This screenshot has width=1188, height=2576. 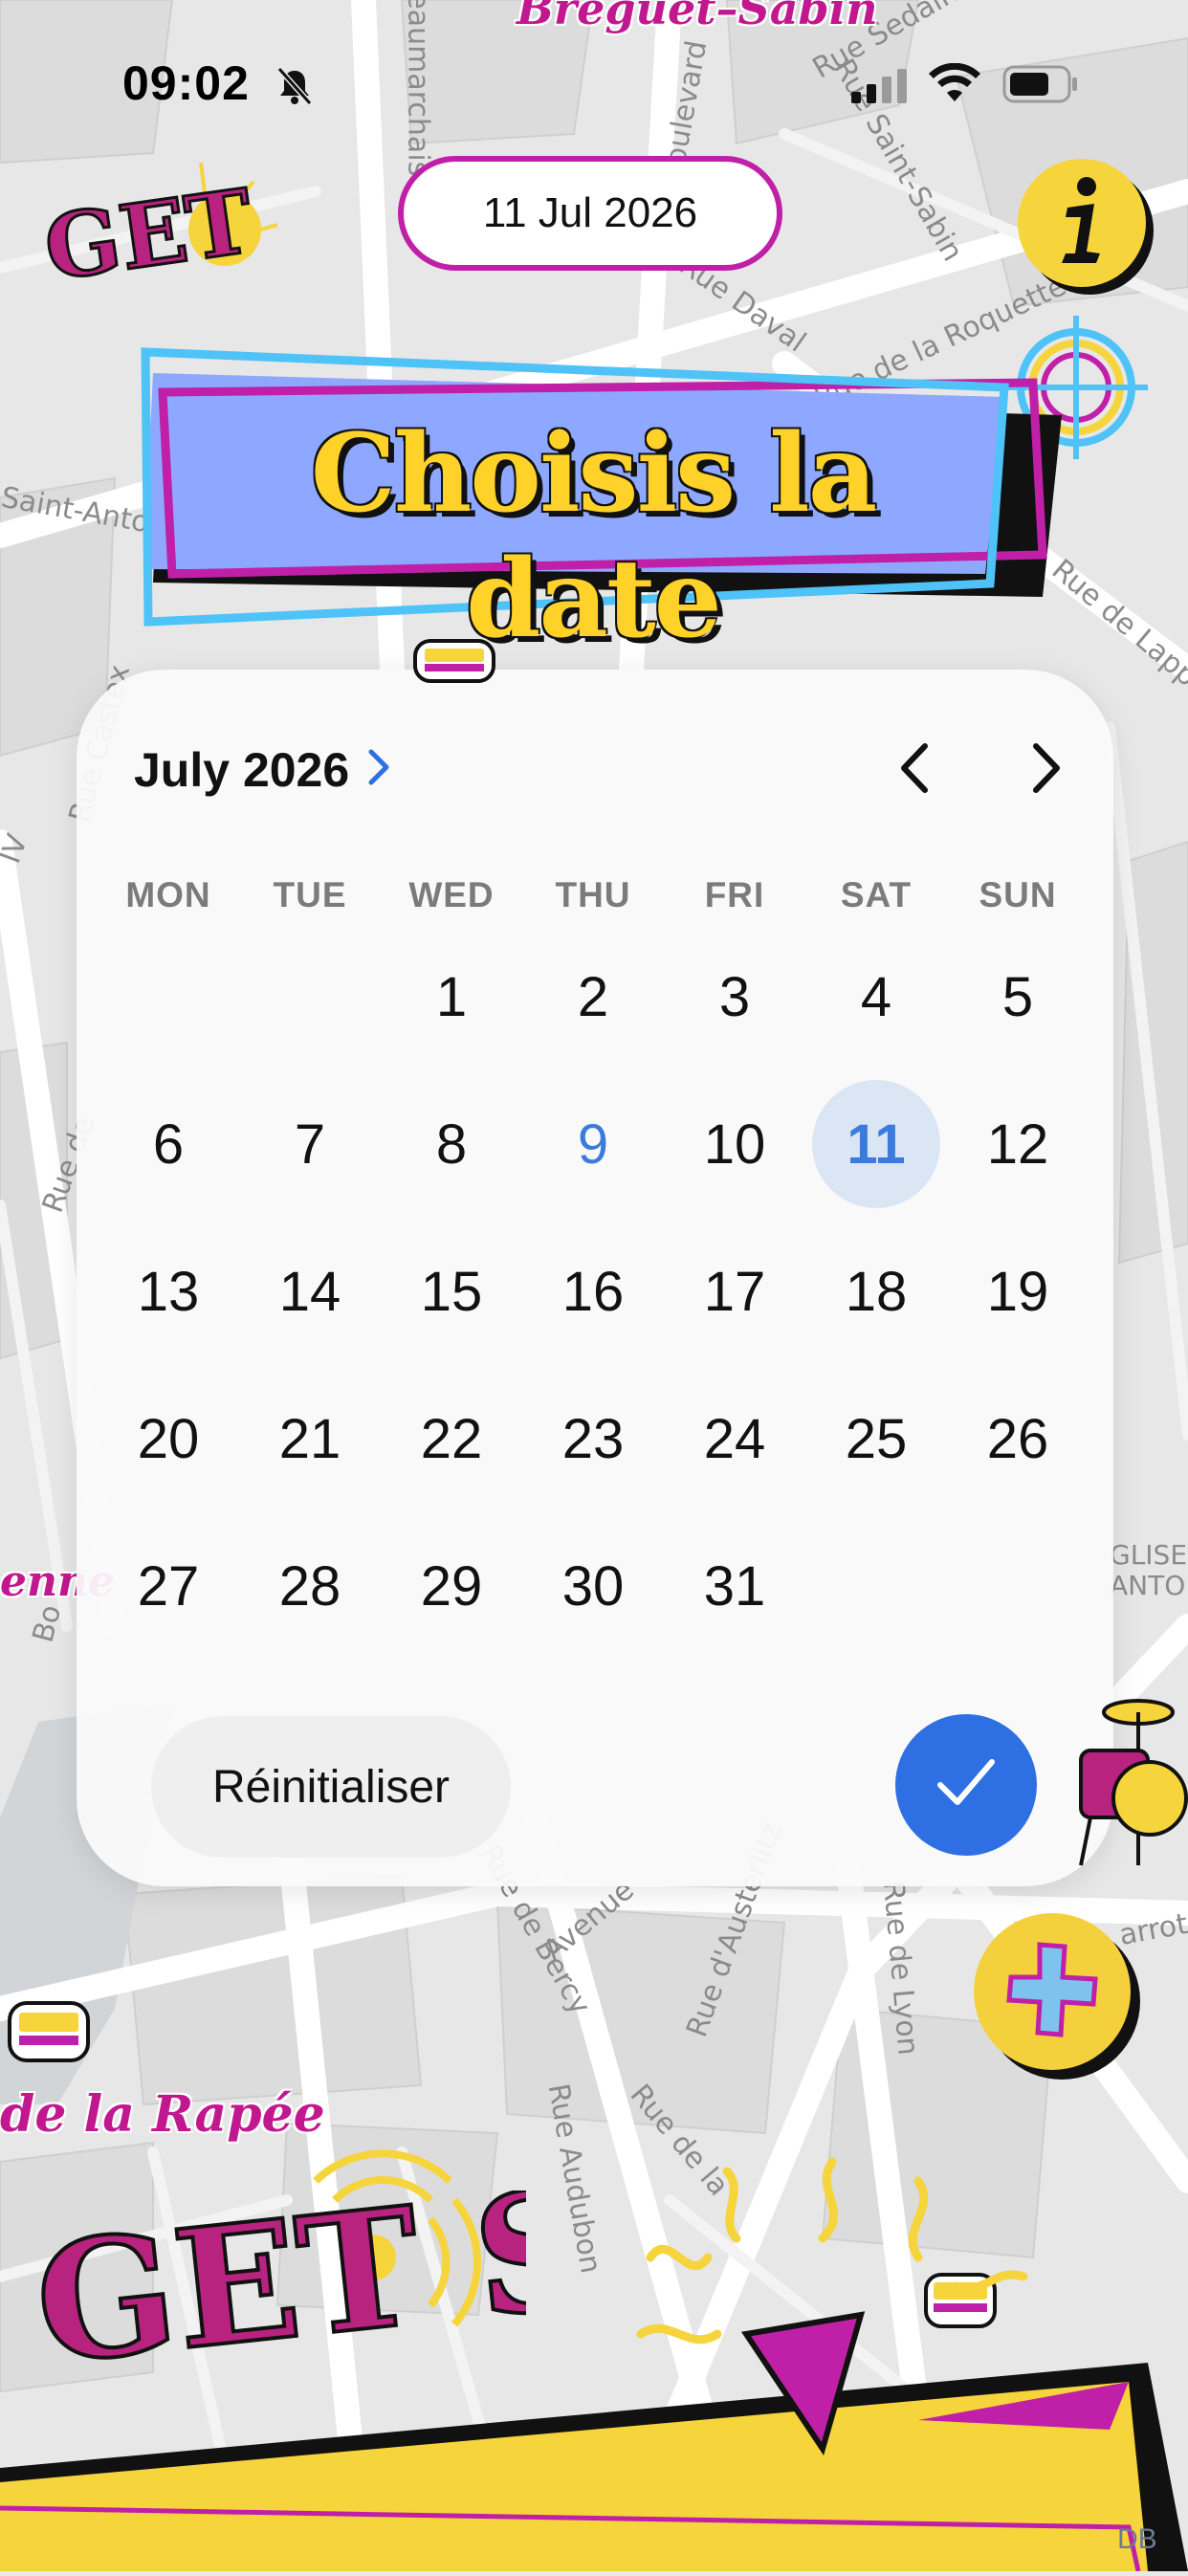 What do you see at coordinates (594, 536) in the screenshot?
I see `page-title: Choisis la date` at bounding box center [594, 536].